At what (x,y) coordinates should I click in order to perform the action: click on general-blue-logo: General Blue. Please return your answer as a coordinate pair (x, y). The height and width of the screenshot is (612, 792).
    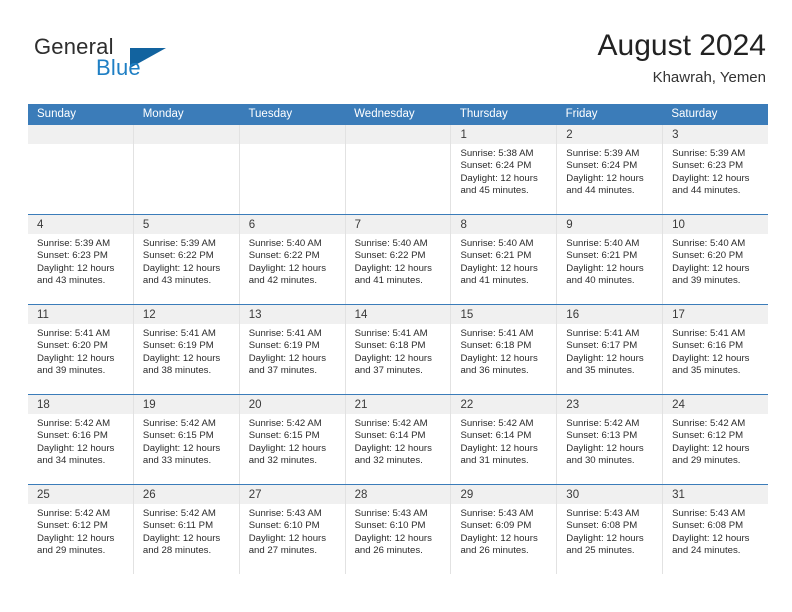
    Looking at the image, I should click on (124, 62).